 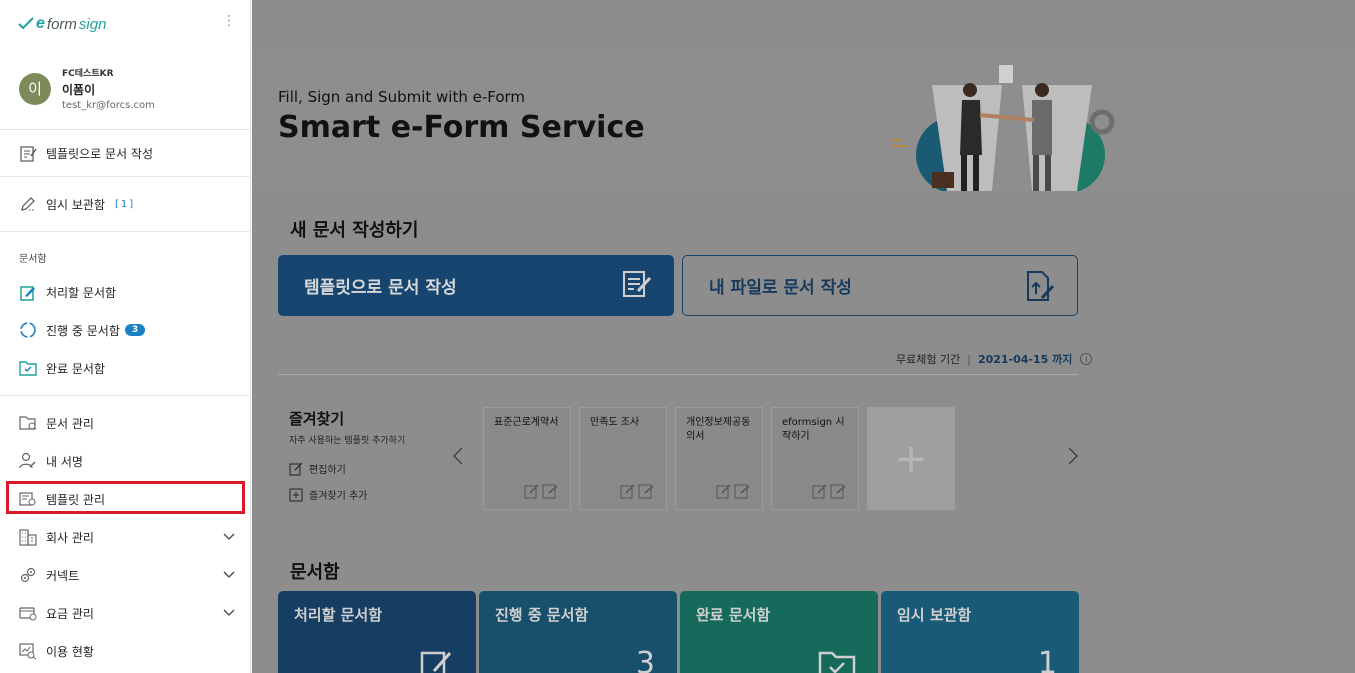 I want to click on top-bar, so click(x=803, y=24).